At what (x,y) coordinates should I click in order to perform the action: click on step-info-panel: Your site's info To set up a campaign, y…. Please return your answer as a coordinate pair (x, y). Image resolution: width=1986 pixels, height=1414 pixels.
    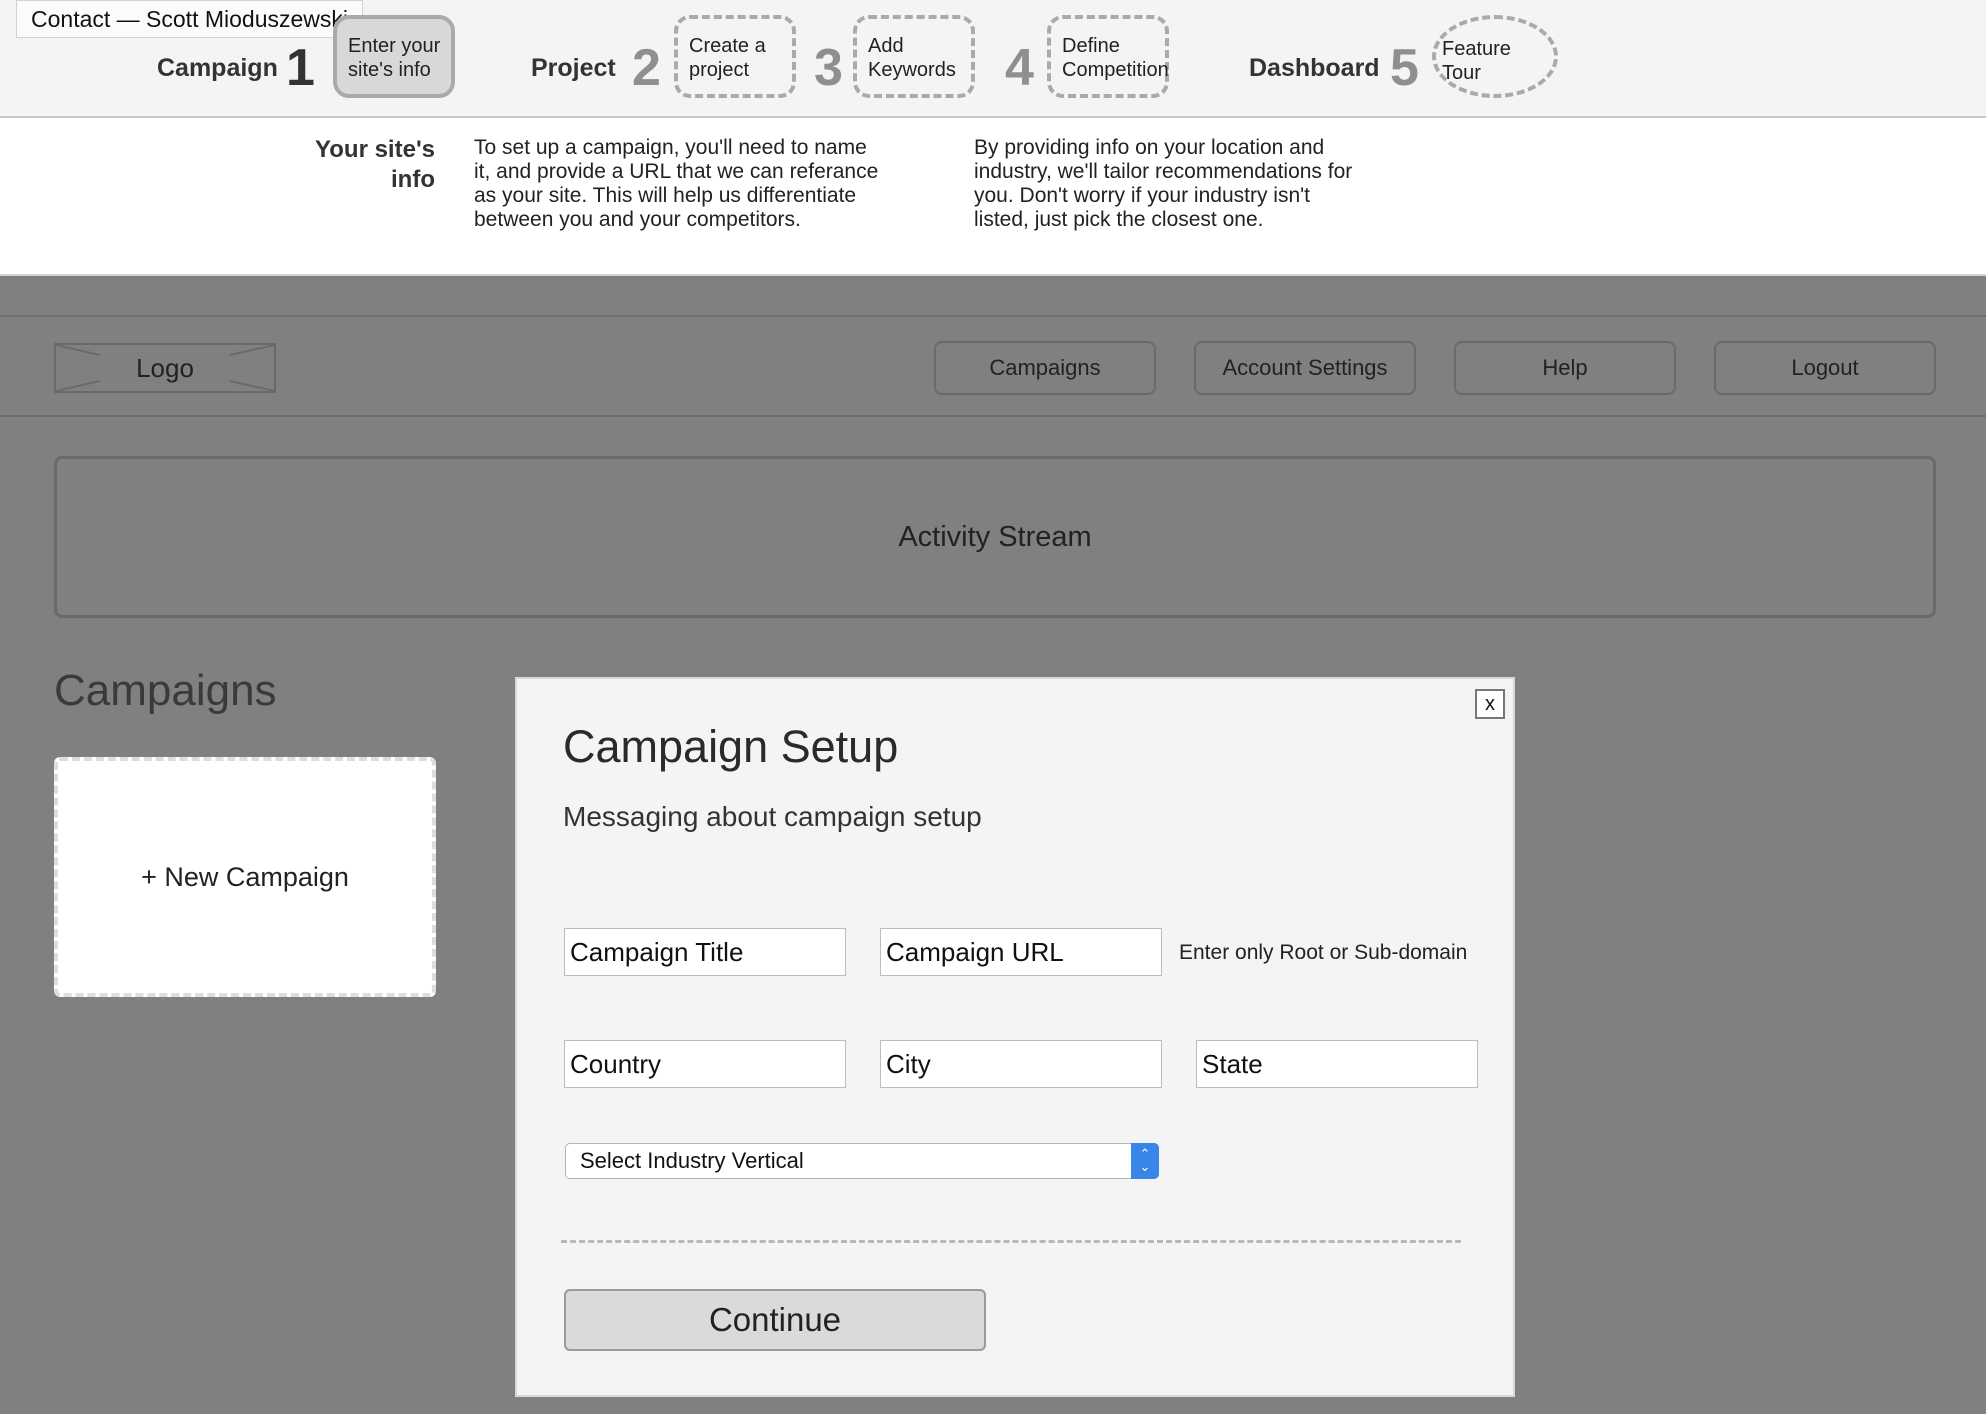
    Looking at the image, I should click on (993, 197).